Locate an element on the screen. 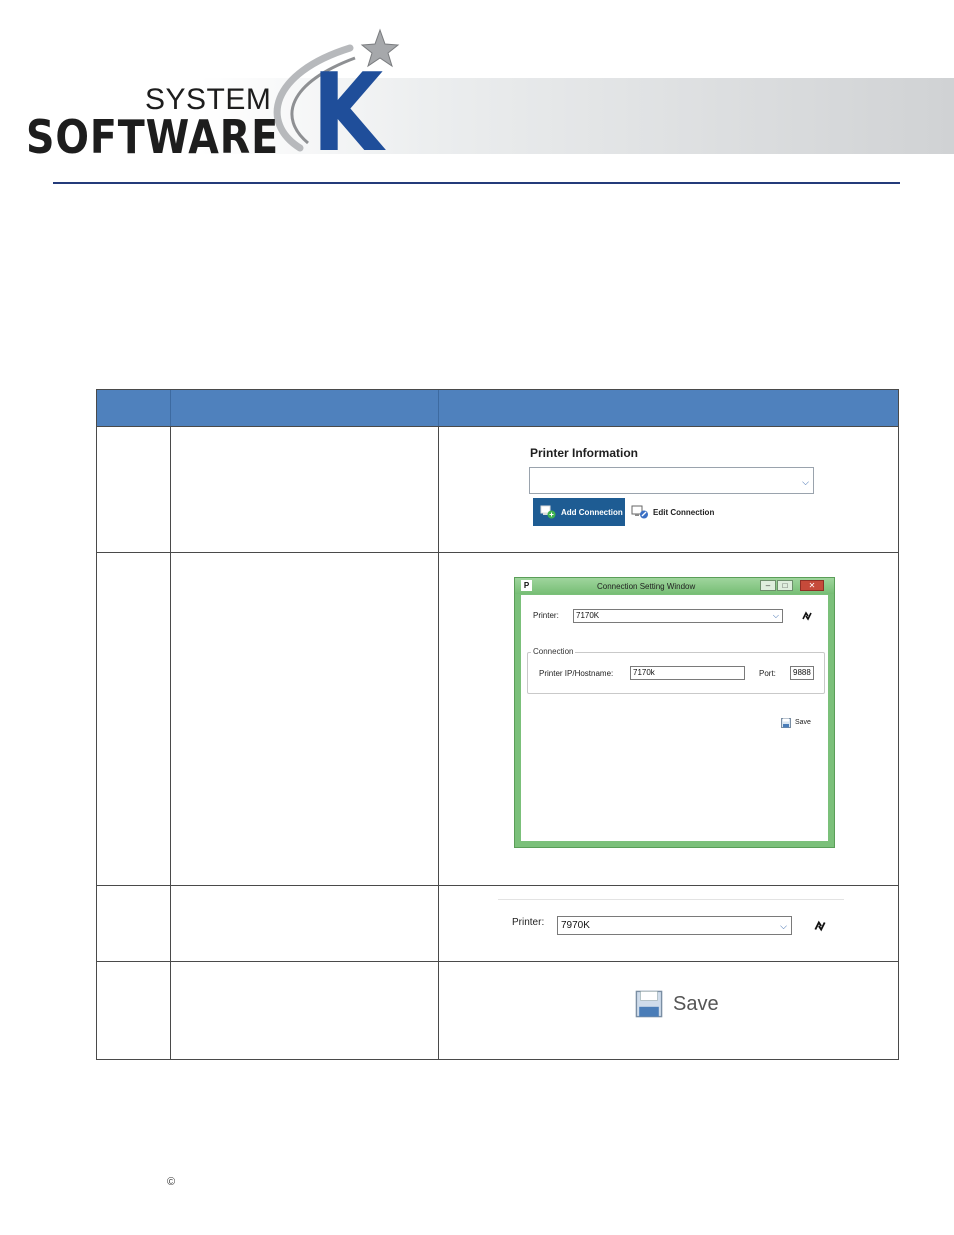  ip-label: Printer IP/Hostname: is located at coordinates (576, 673).